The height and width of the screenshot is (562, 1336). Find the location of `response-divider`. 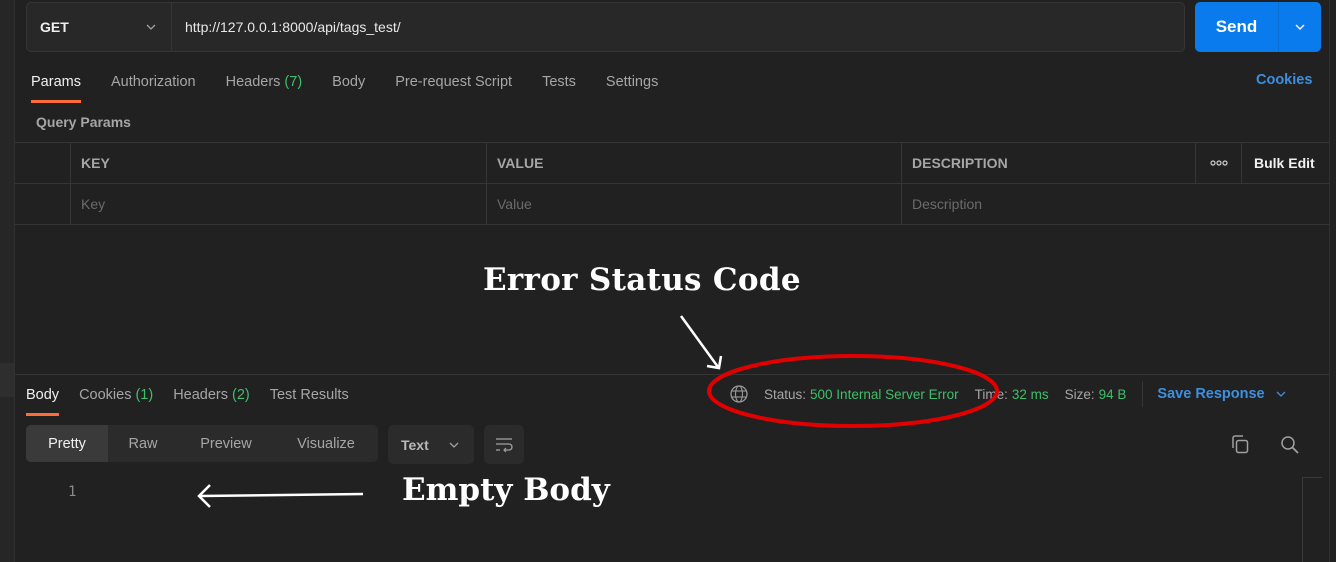

response-divider is located at coordinates (672, 374).